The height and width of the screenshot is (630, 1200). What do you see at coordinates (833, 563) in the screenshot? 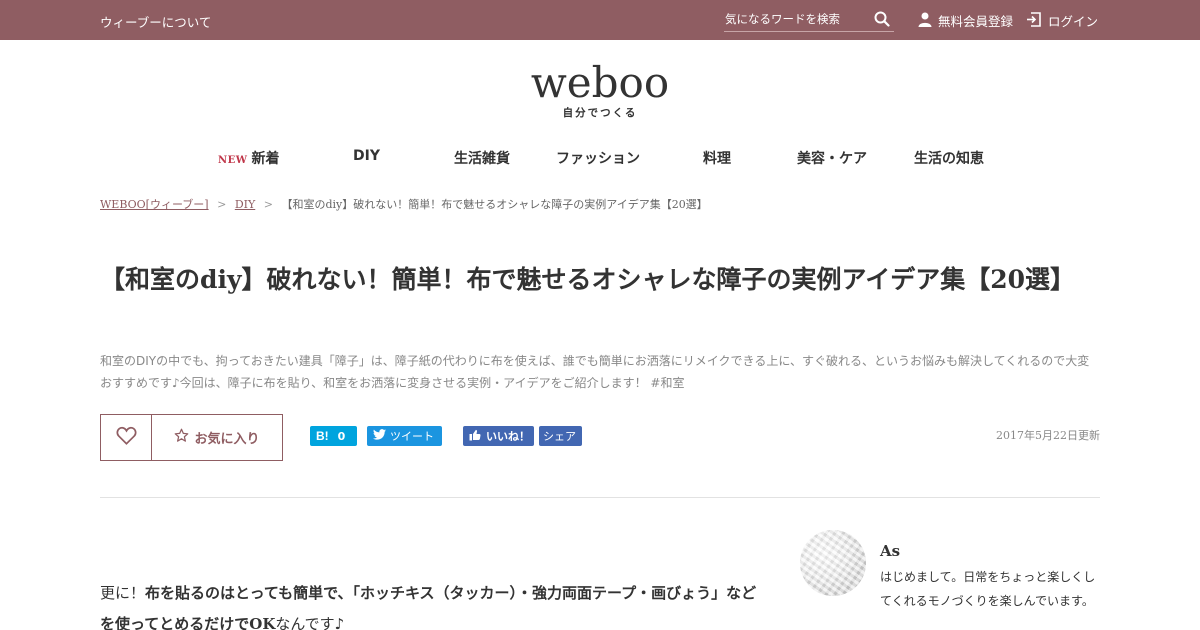
I see `author-avatar` at bounding box center [833, 563].